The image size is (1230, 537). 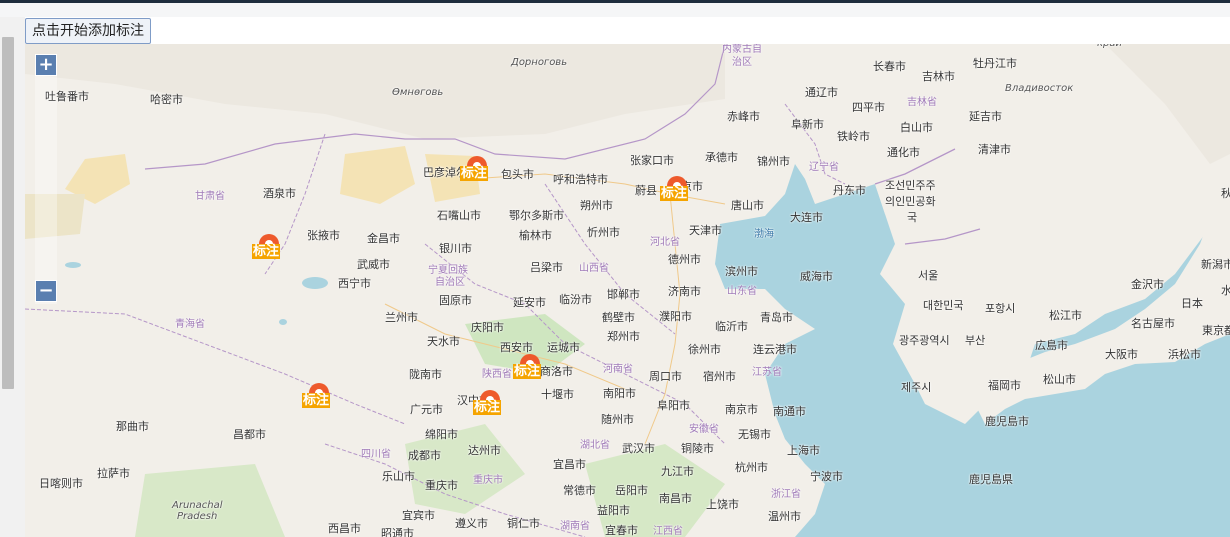 I want to click on city-label: 徐州市, so click(x=704, y=349).